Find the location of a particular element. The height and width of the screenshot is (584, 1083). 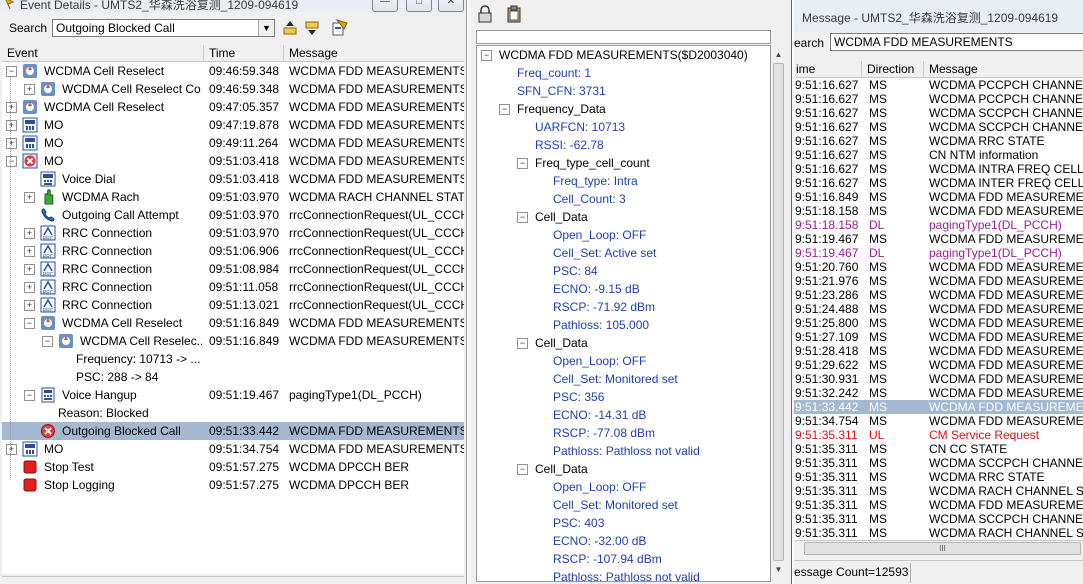

decode-search-bar is located at coordinates (623, 37).